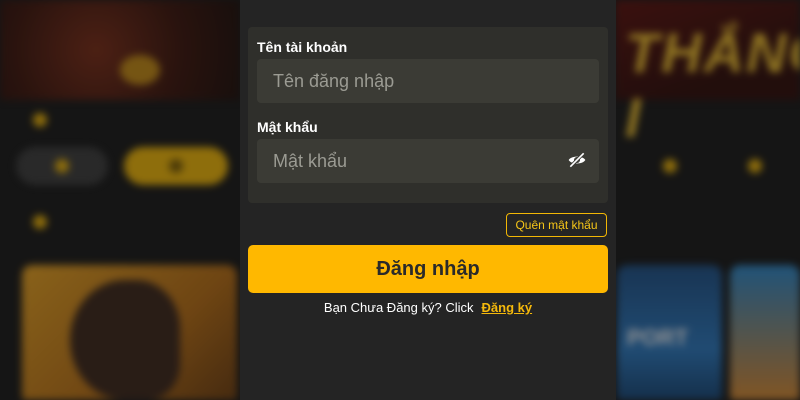 The width and height of the screenshot is (800, 400). I want to click on username-label: Tên tài khoản, so click(302, 47).